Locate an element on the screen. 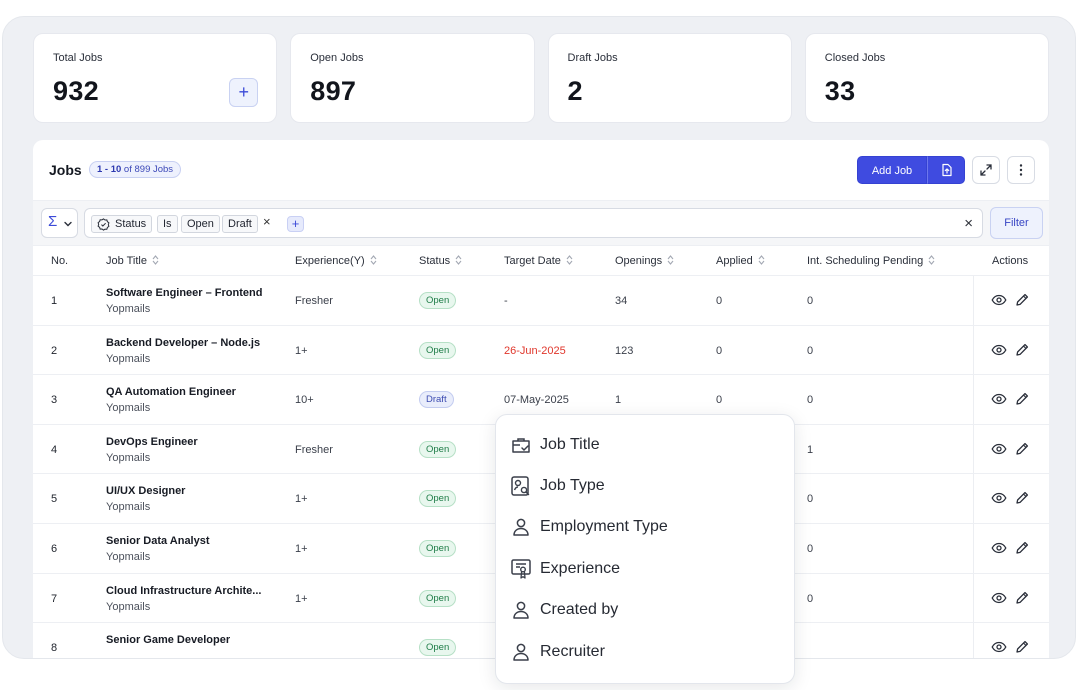  more-options-button is located at coordinates (1021, 170).